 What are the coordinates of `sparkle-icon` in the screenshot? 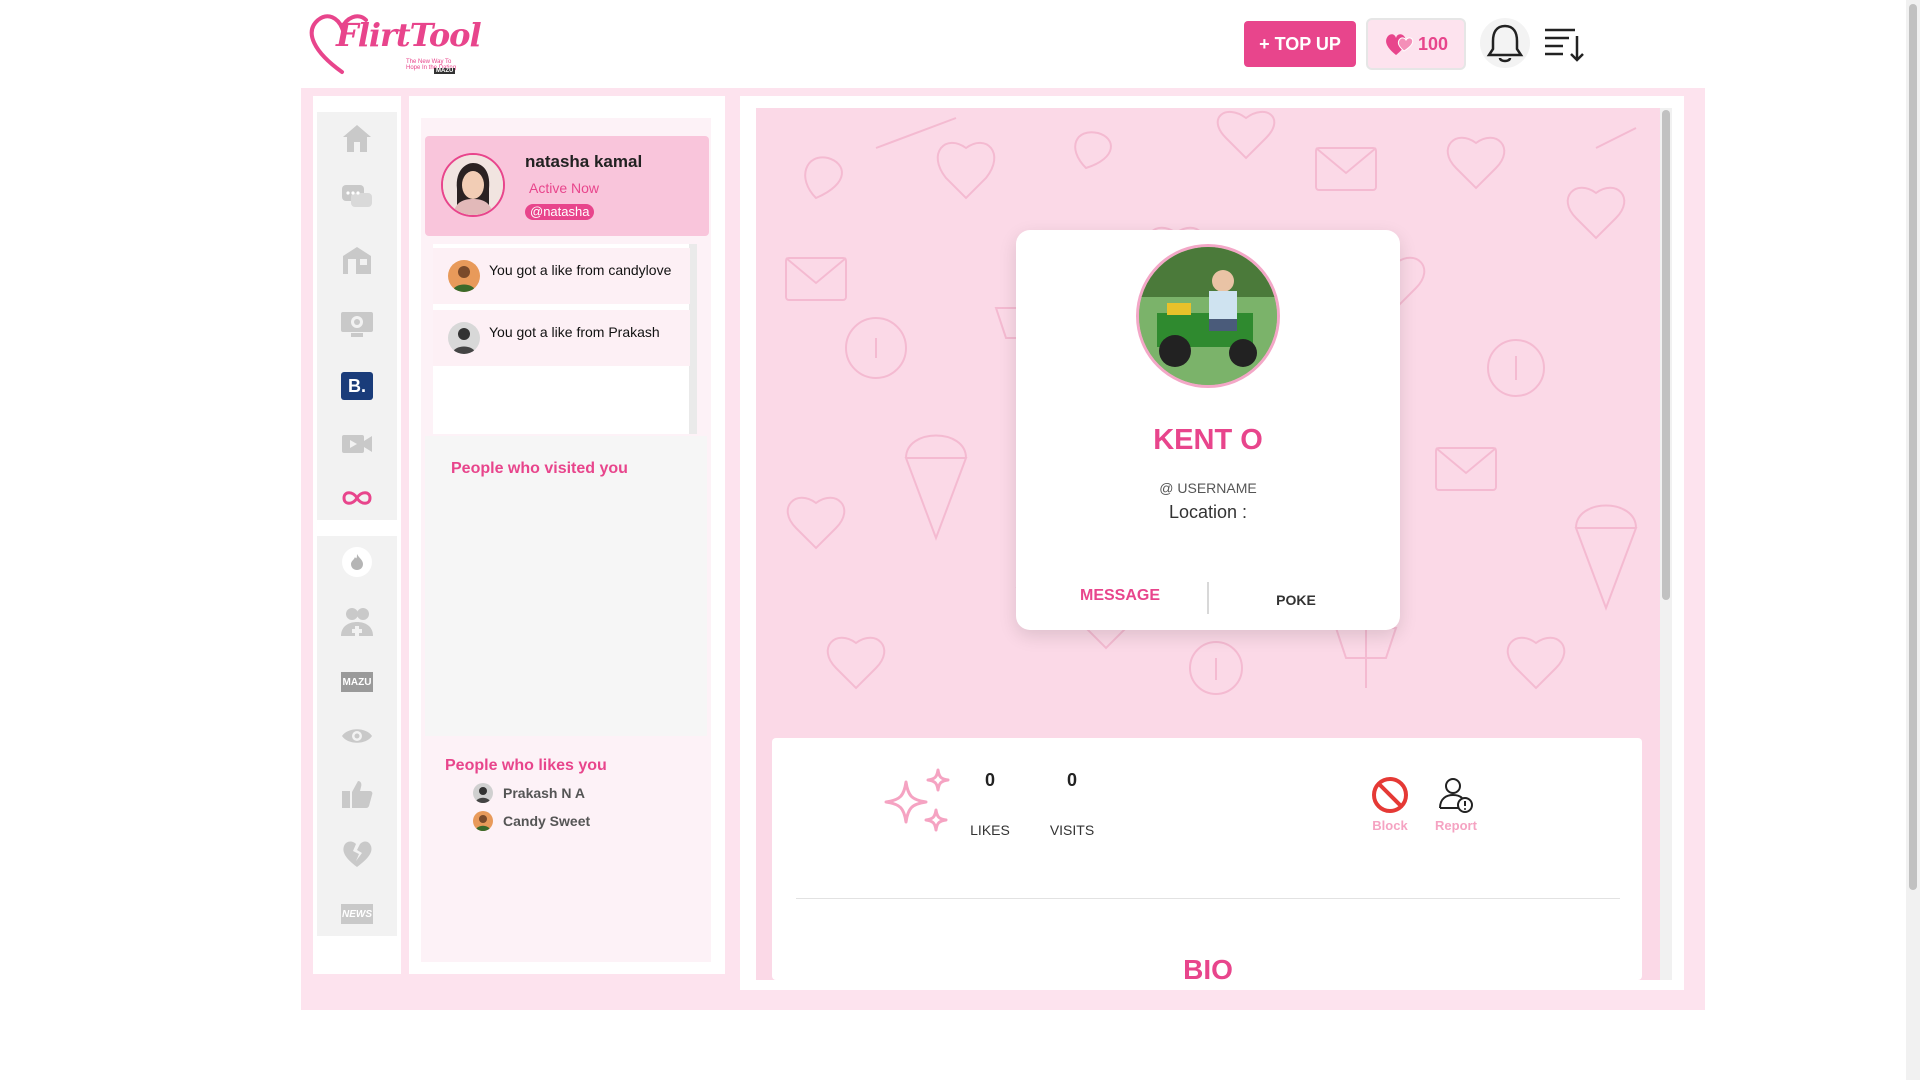 It's located at (917, 800).